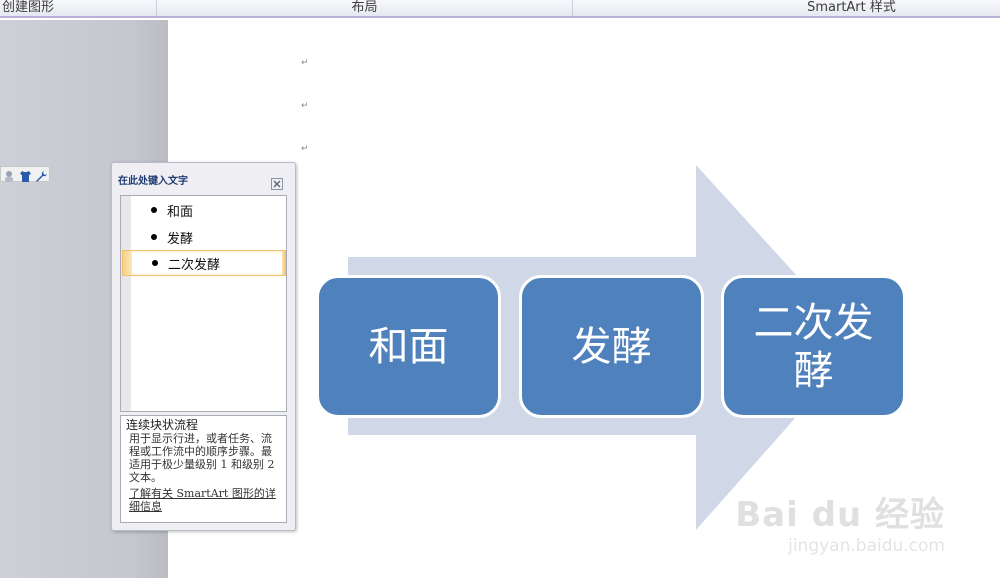  Describe the element at coordinates (203, 303) in the screenshot. I see `bullet-list: 和面 发酵 二次发酵` at that location.